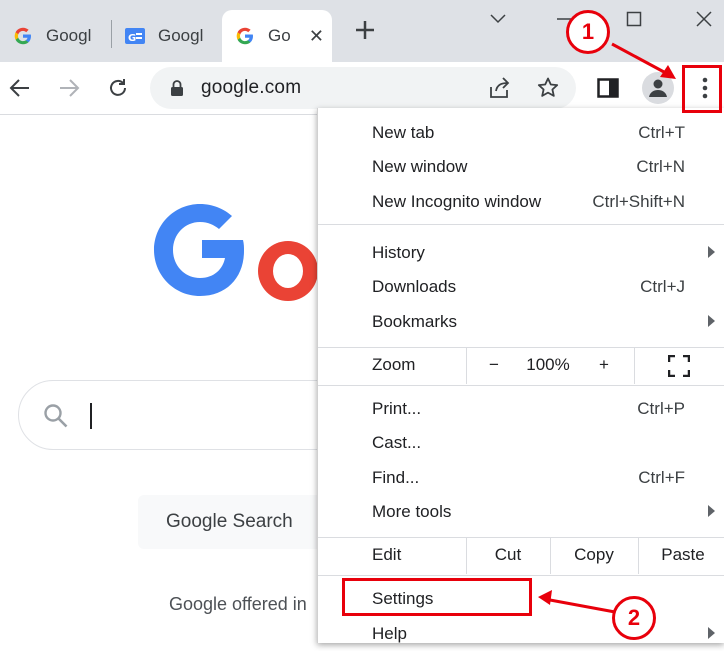 The height and width of the screenshot is (651, 724). I want to click on arrow-step1, so click(638, 58).